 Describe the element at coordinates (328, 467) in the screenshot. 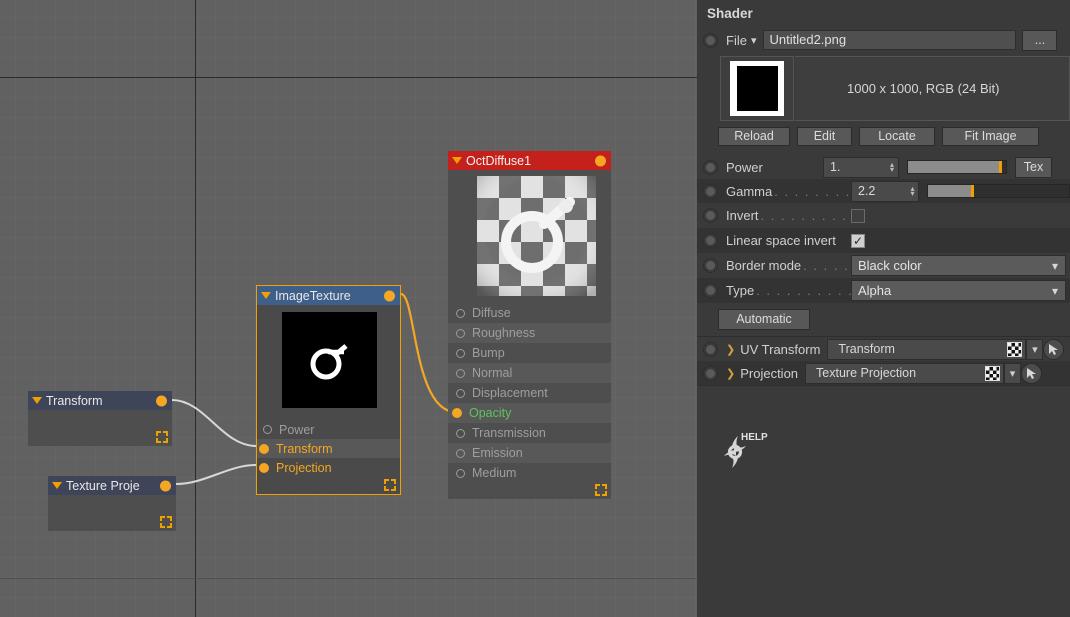

I see `port-projection: Projection` at that location.